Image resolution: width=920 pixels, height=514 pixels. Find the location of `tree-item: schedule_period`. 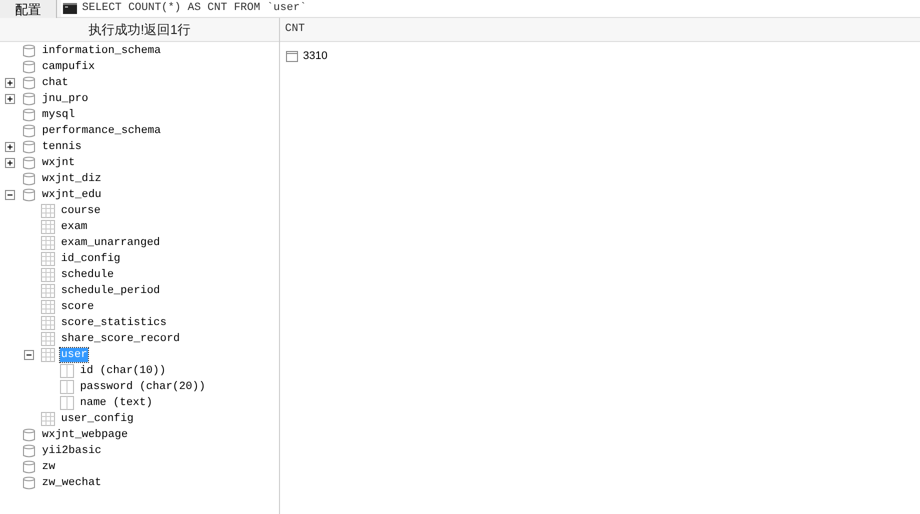

tree-item: schedule_period is located at coordinates (111, 291).